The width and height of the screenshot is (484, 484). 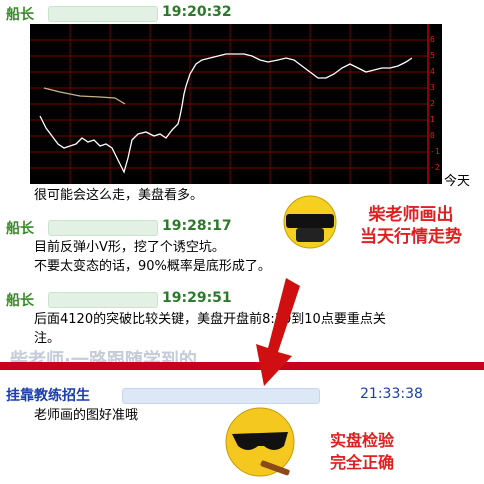 What do you see at coordinates (278, 333) in the screenshot?
I see `down-arrow-icon` at bounding box center [278, 333].